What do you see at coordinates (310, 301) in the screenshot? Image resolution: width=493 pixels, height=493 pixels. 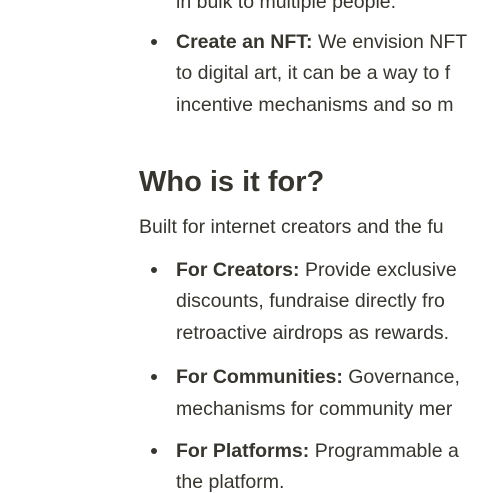 I see `list-item-text: discounts, fundraise directly fro` at bounding box center [310, 301].